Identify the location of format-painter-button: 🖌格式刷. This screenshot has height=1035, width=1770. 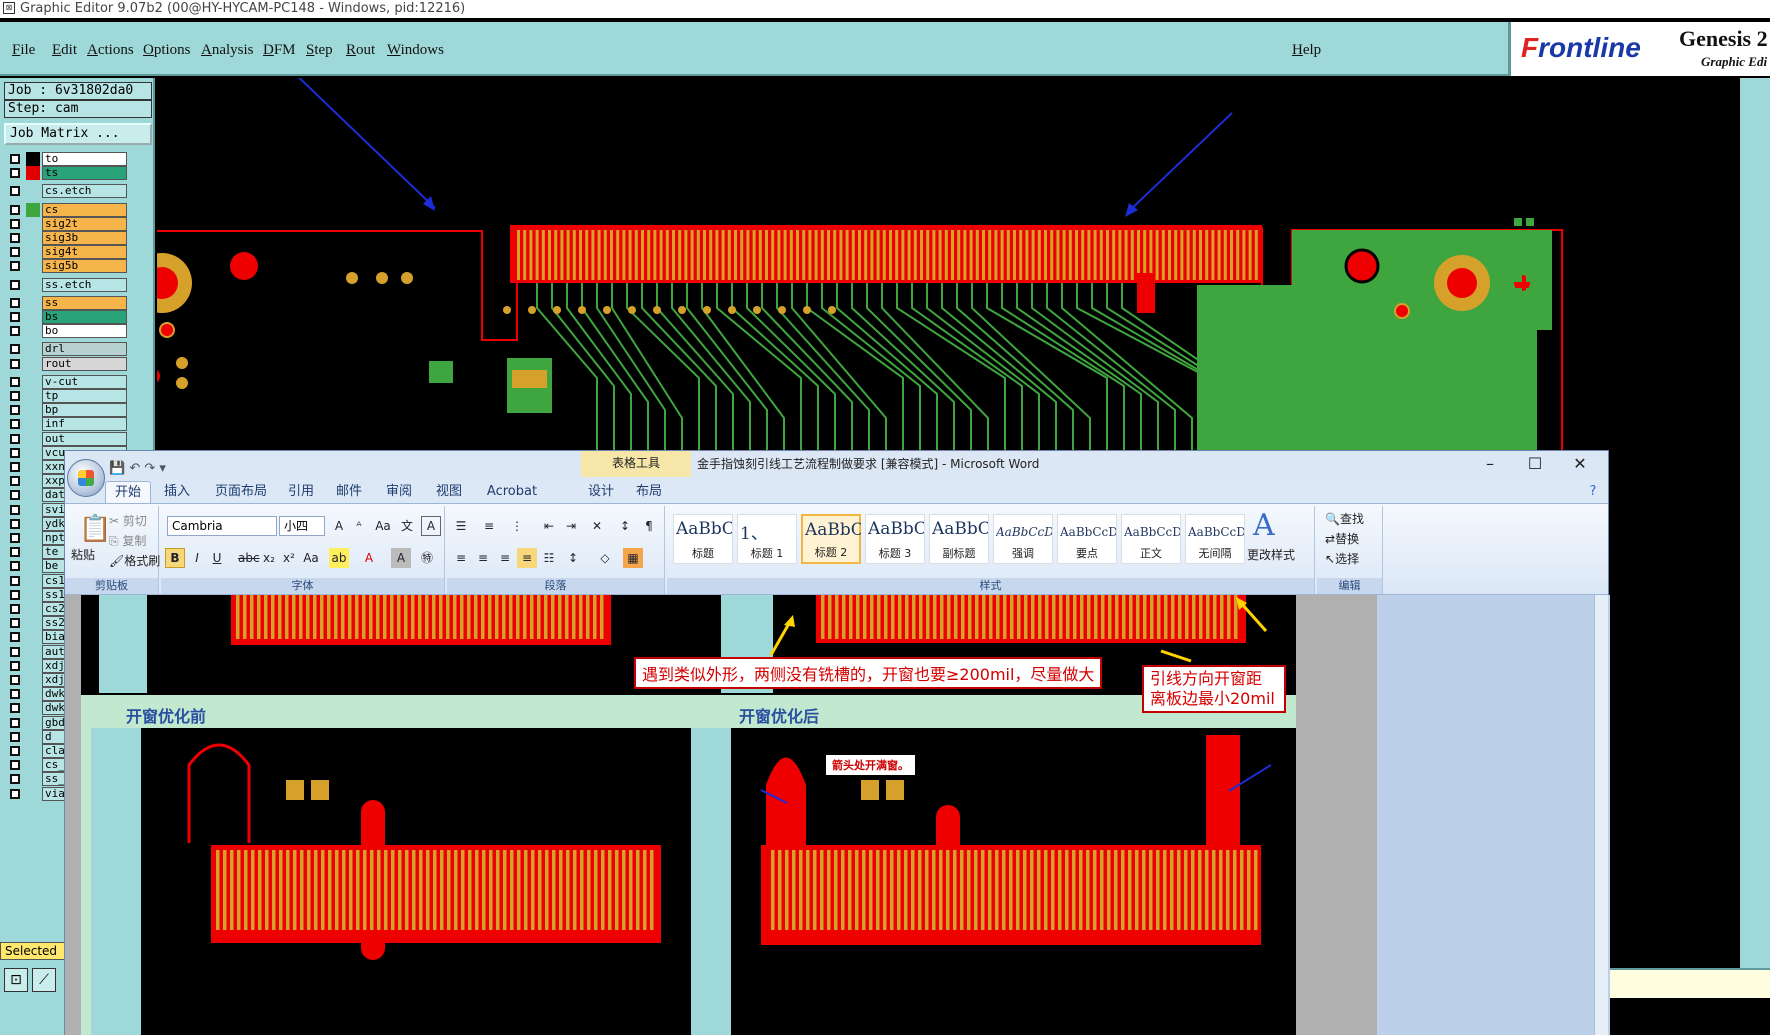
(134, 560).